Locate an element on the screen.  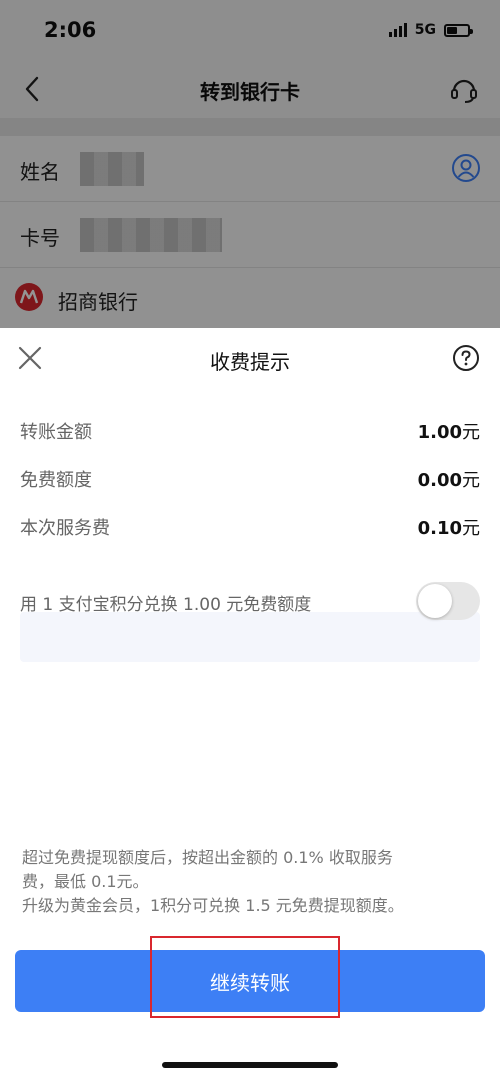
points-exchange-row: 用 1 支付宝积分兑换 1.00 元免费额度 is located at coordinates (250, 602).